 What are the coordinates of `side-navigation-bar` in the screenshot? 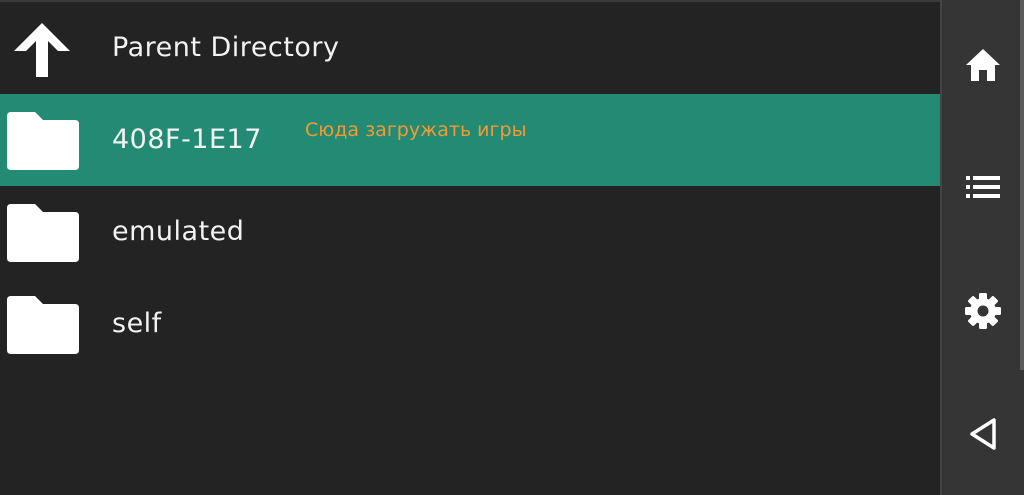 It's located at (982, 247).